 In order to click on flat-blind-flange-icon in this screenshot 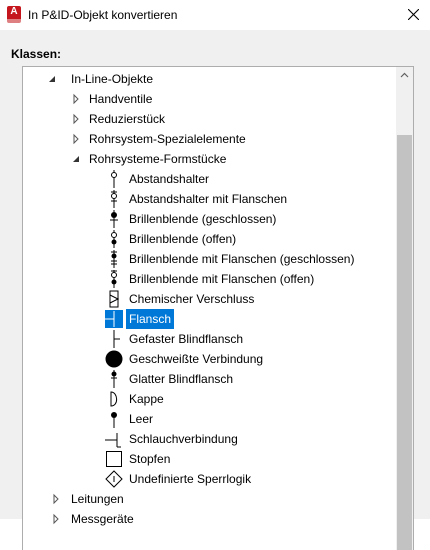, I will do `click(114, 379)`.